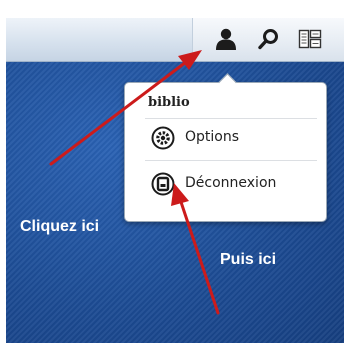 Image resolution: width=344 pixels, height=343 pixels. Describe the element at coordinates (163, 184) in the screenshot. I see `logout-icon` at that location.